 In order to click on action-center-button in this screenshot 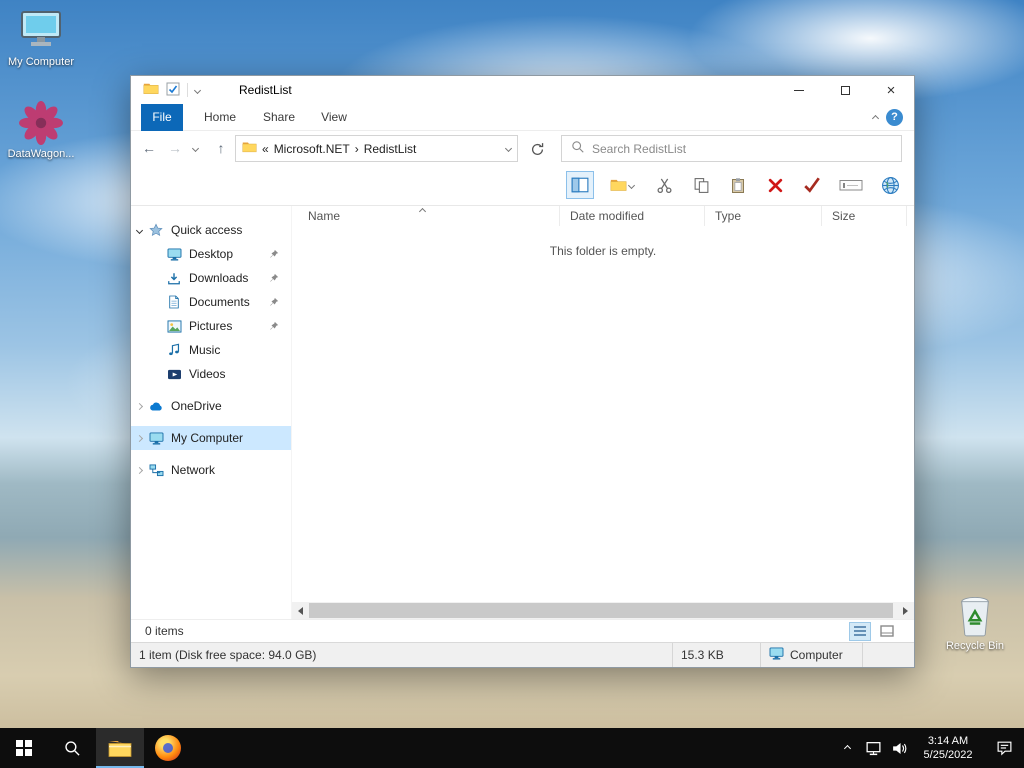, I will do `click(1004, 748)`.